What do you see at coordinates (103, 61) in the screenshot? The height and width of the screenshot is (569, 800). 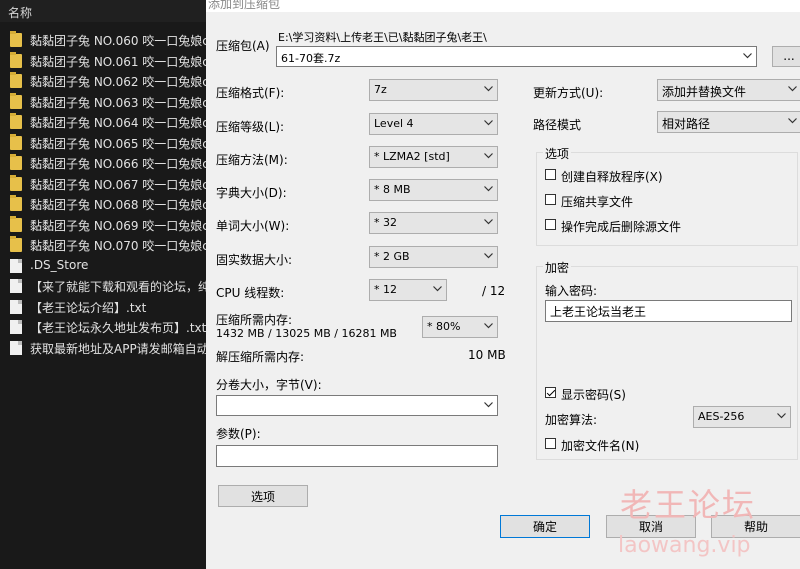 I see `folder-row: 黏黏团子兔 NO.061 咬一口兔娘c` at bounding box center [103, 61].